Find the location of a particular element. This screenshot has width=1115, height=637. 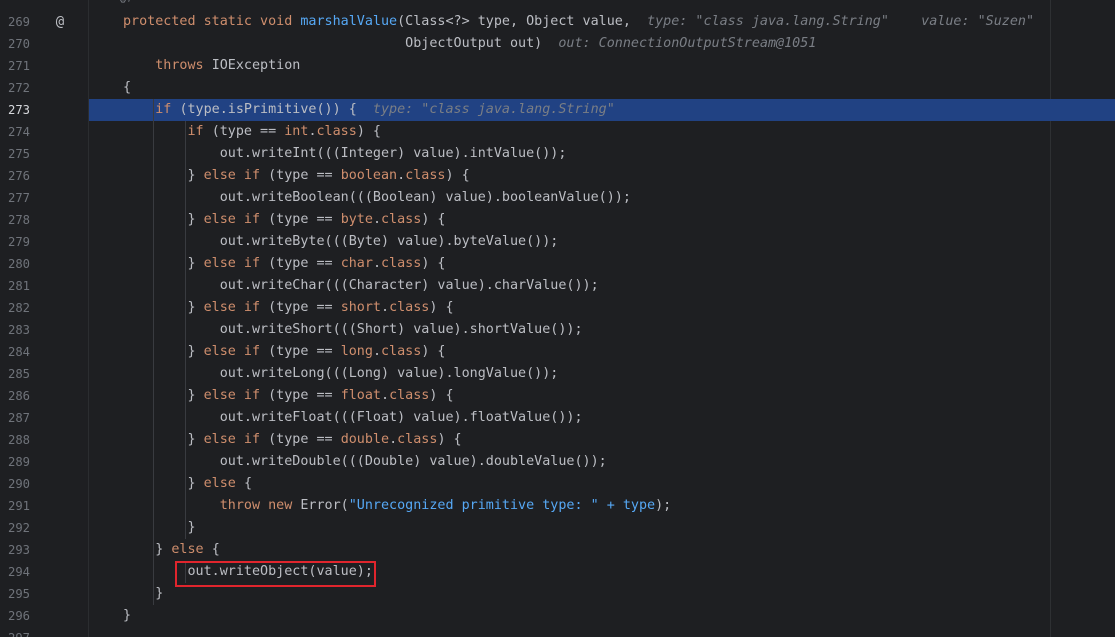

line-number: 291 is located at coordinates (15, 506).